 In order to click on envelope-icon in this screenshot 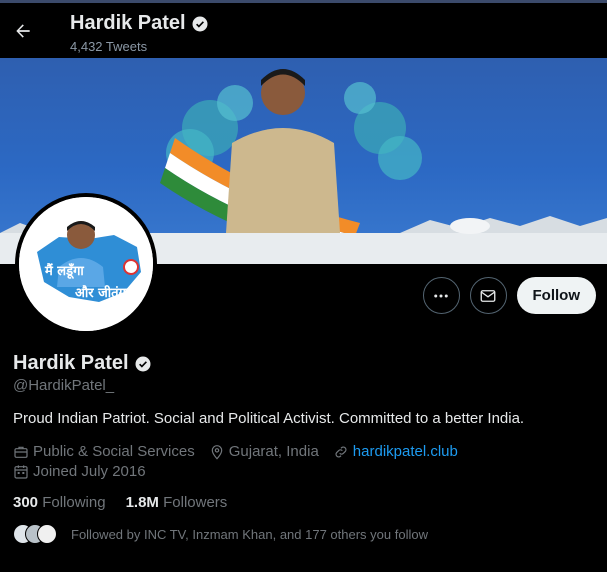, I will do `click(488, 295)`.